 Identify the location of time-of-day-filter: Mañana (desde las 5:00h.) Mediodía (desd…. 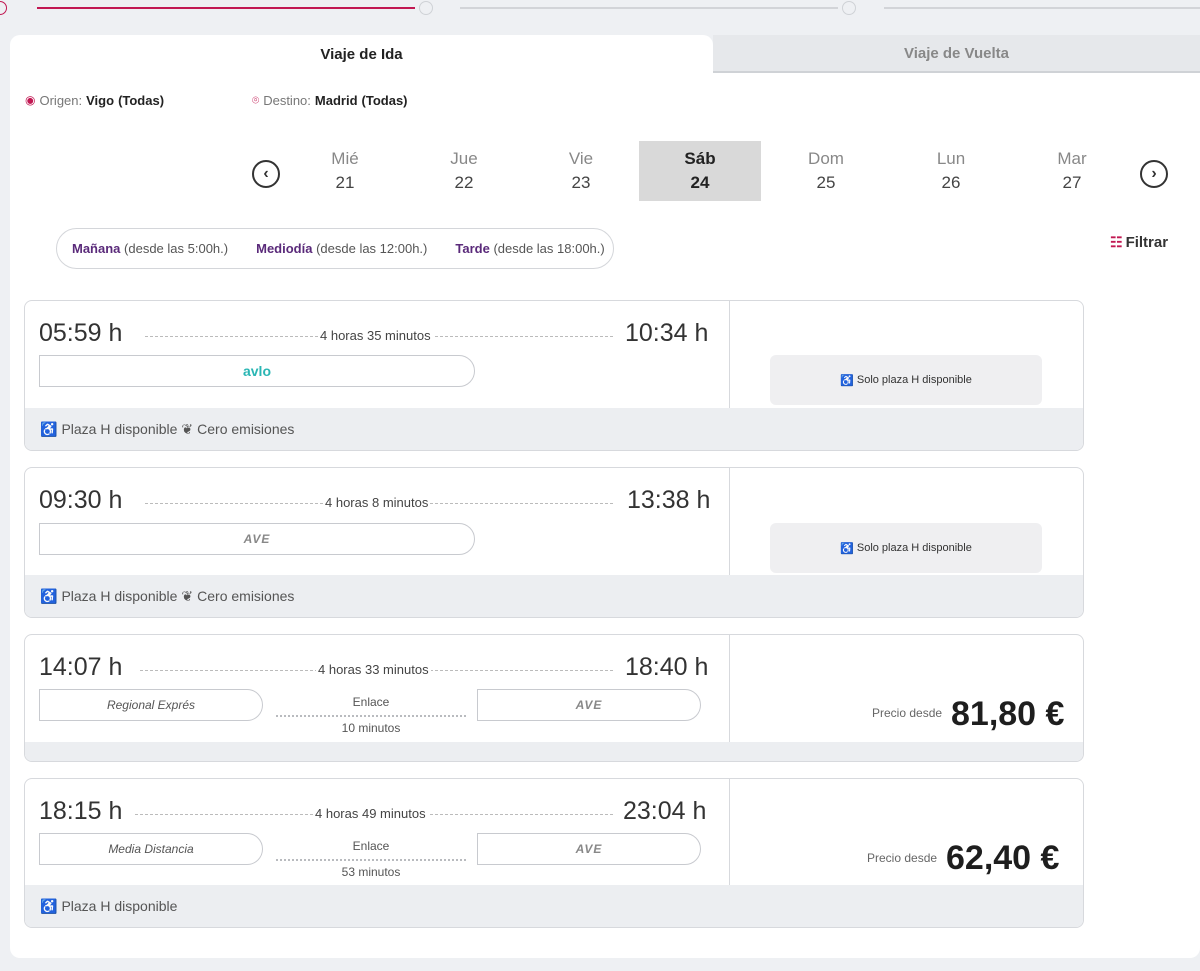
(335, 248).